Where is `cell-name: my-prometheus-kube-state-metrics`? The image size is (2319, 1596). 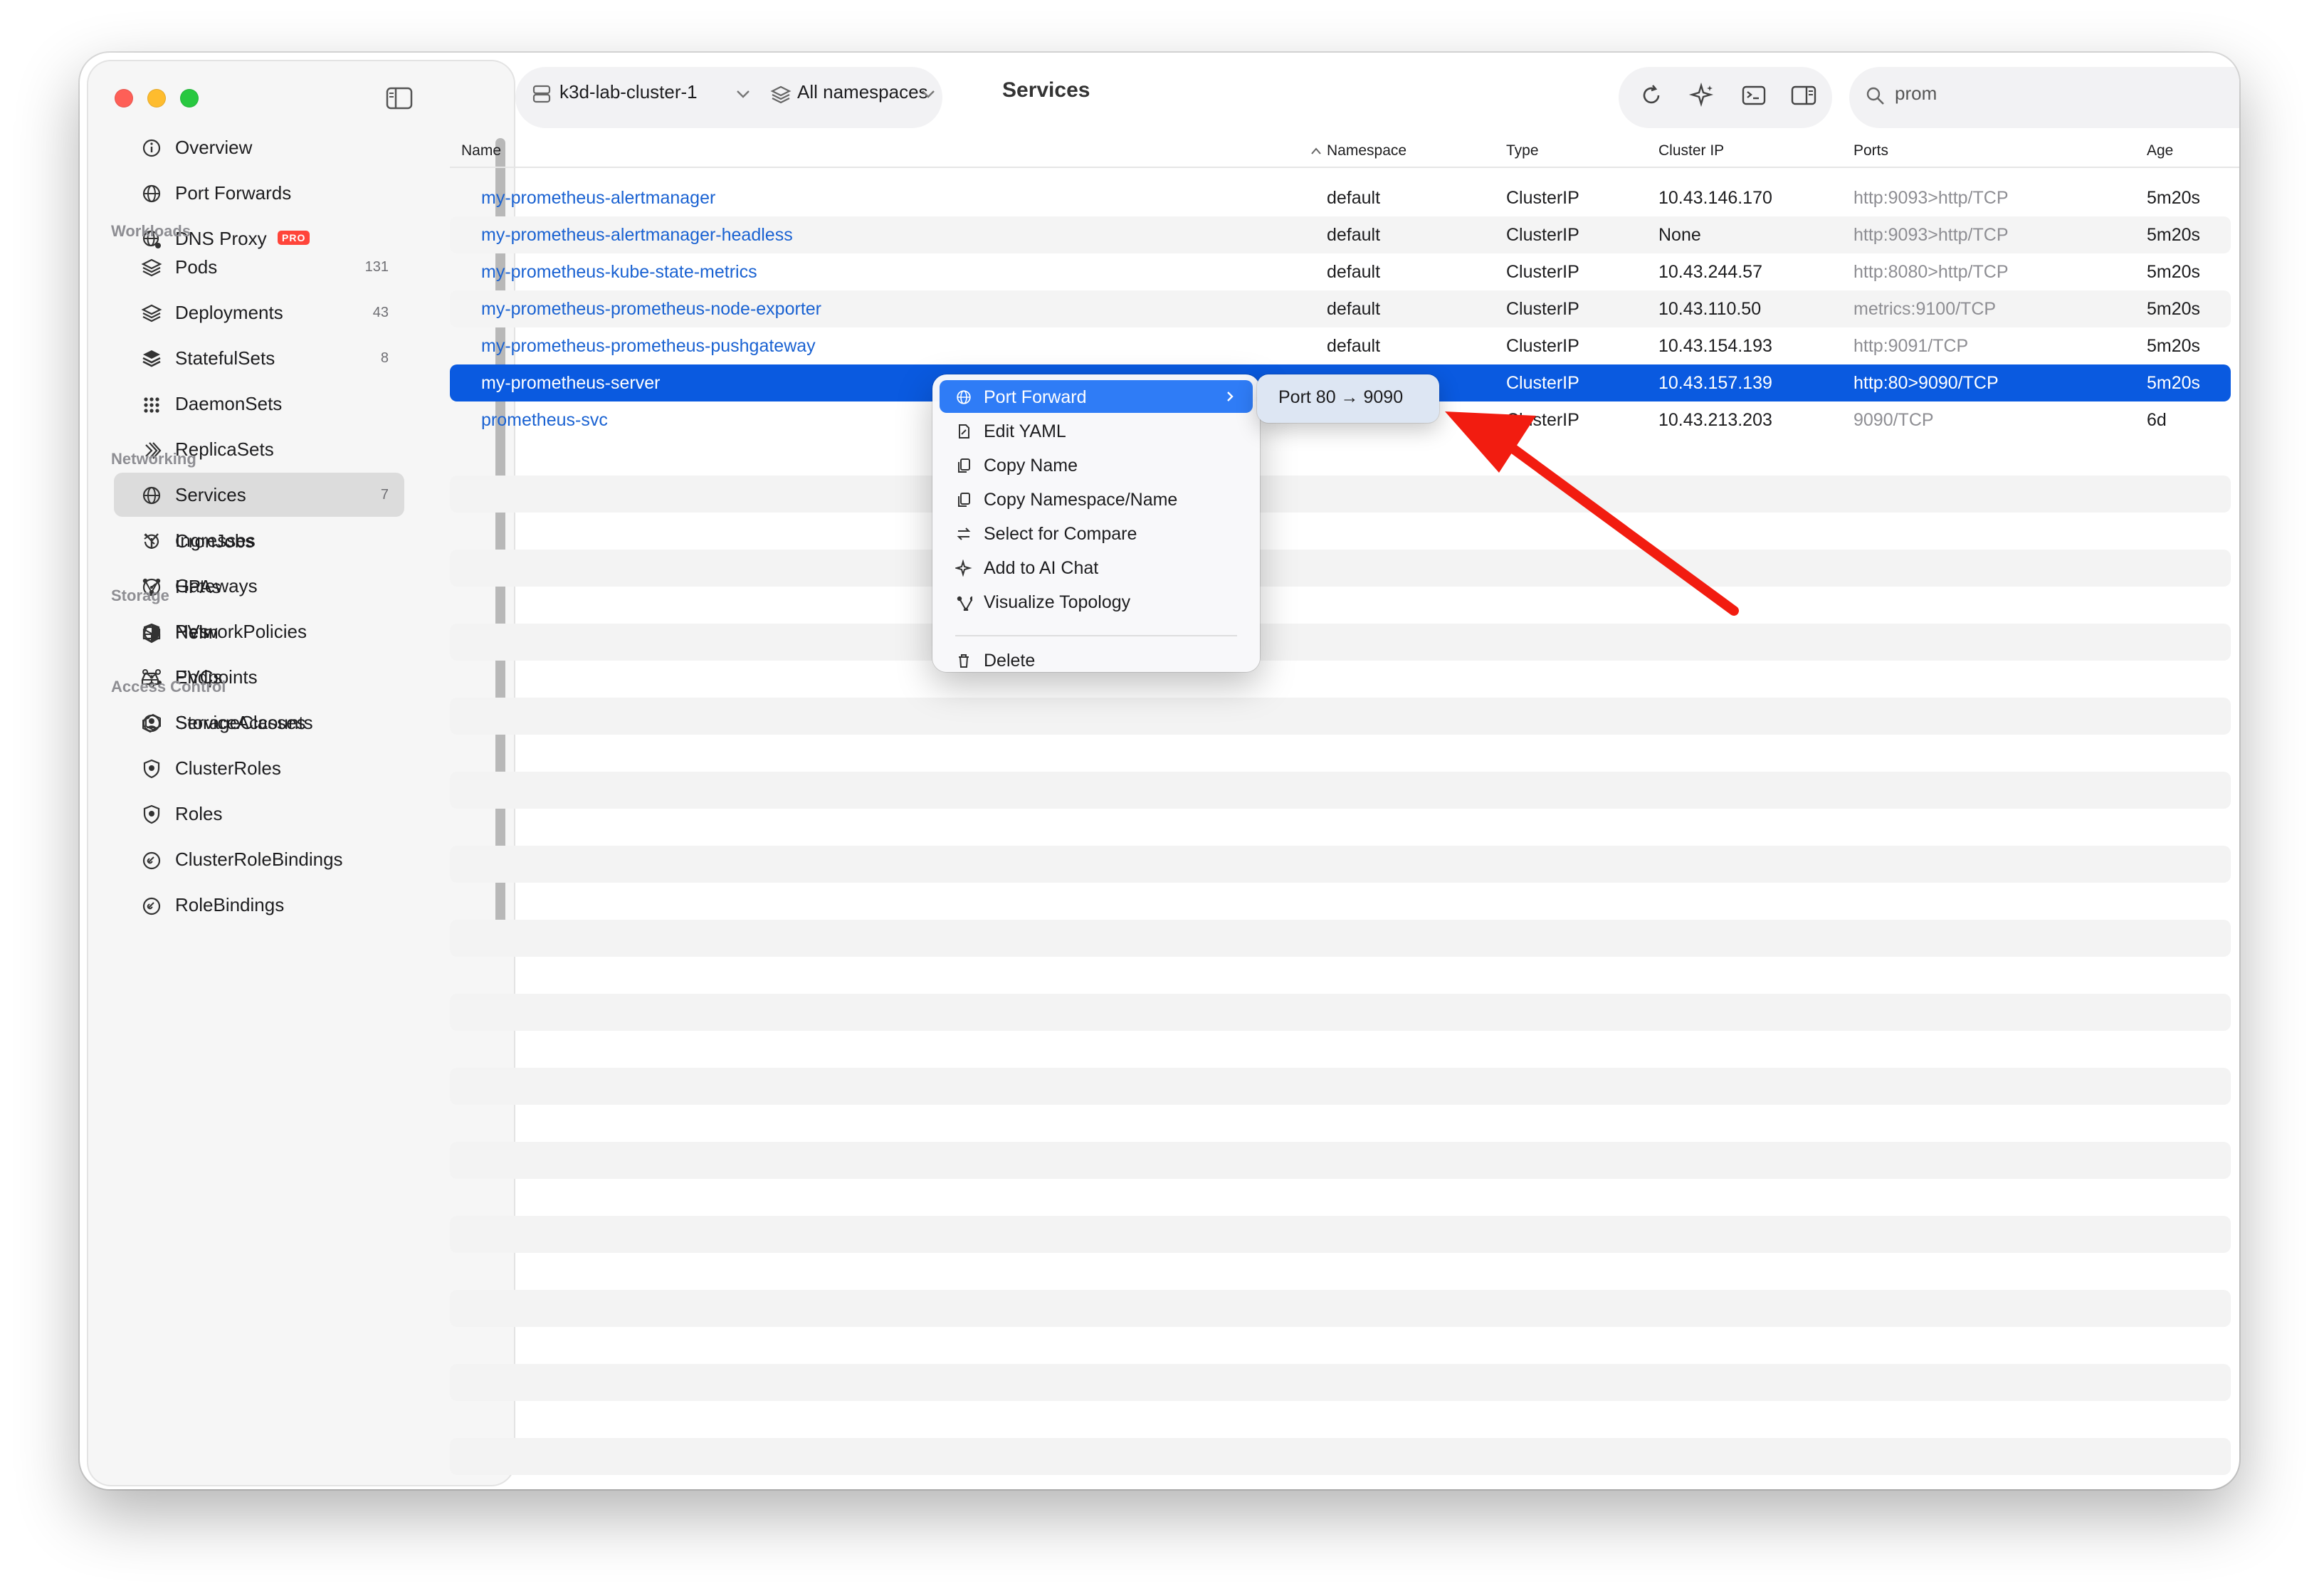
cell-name: my-prometheus-kube-state-metrics is located at coordinates (619, 272).